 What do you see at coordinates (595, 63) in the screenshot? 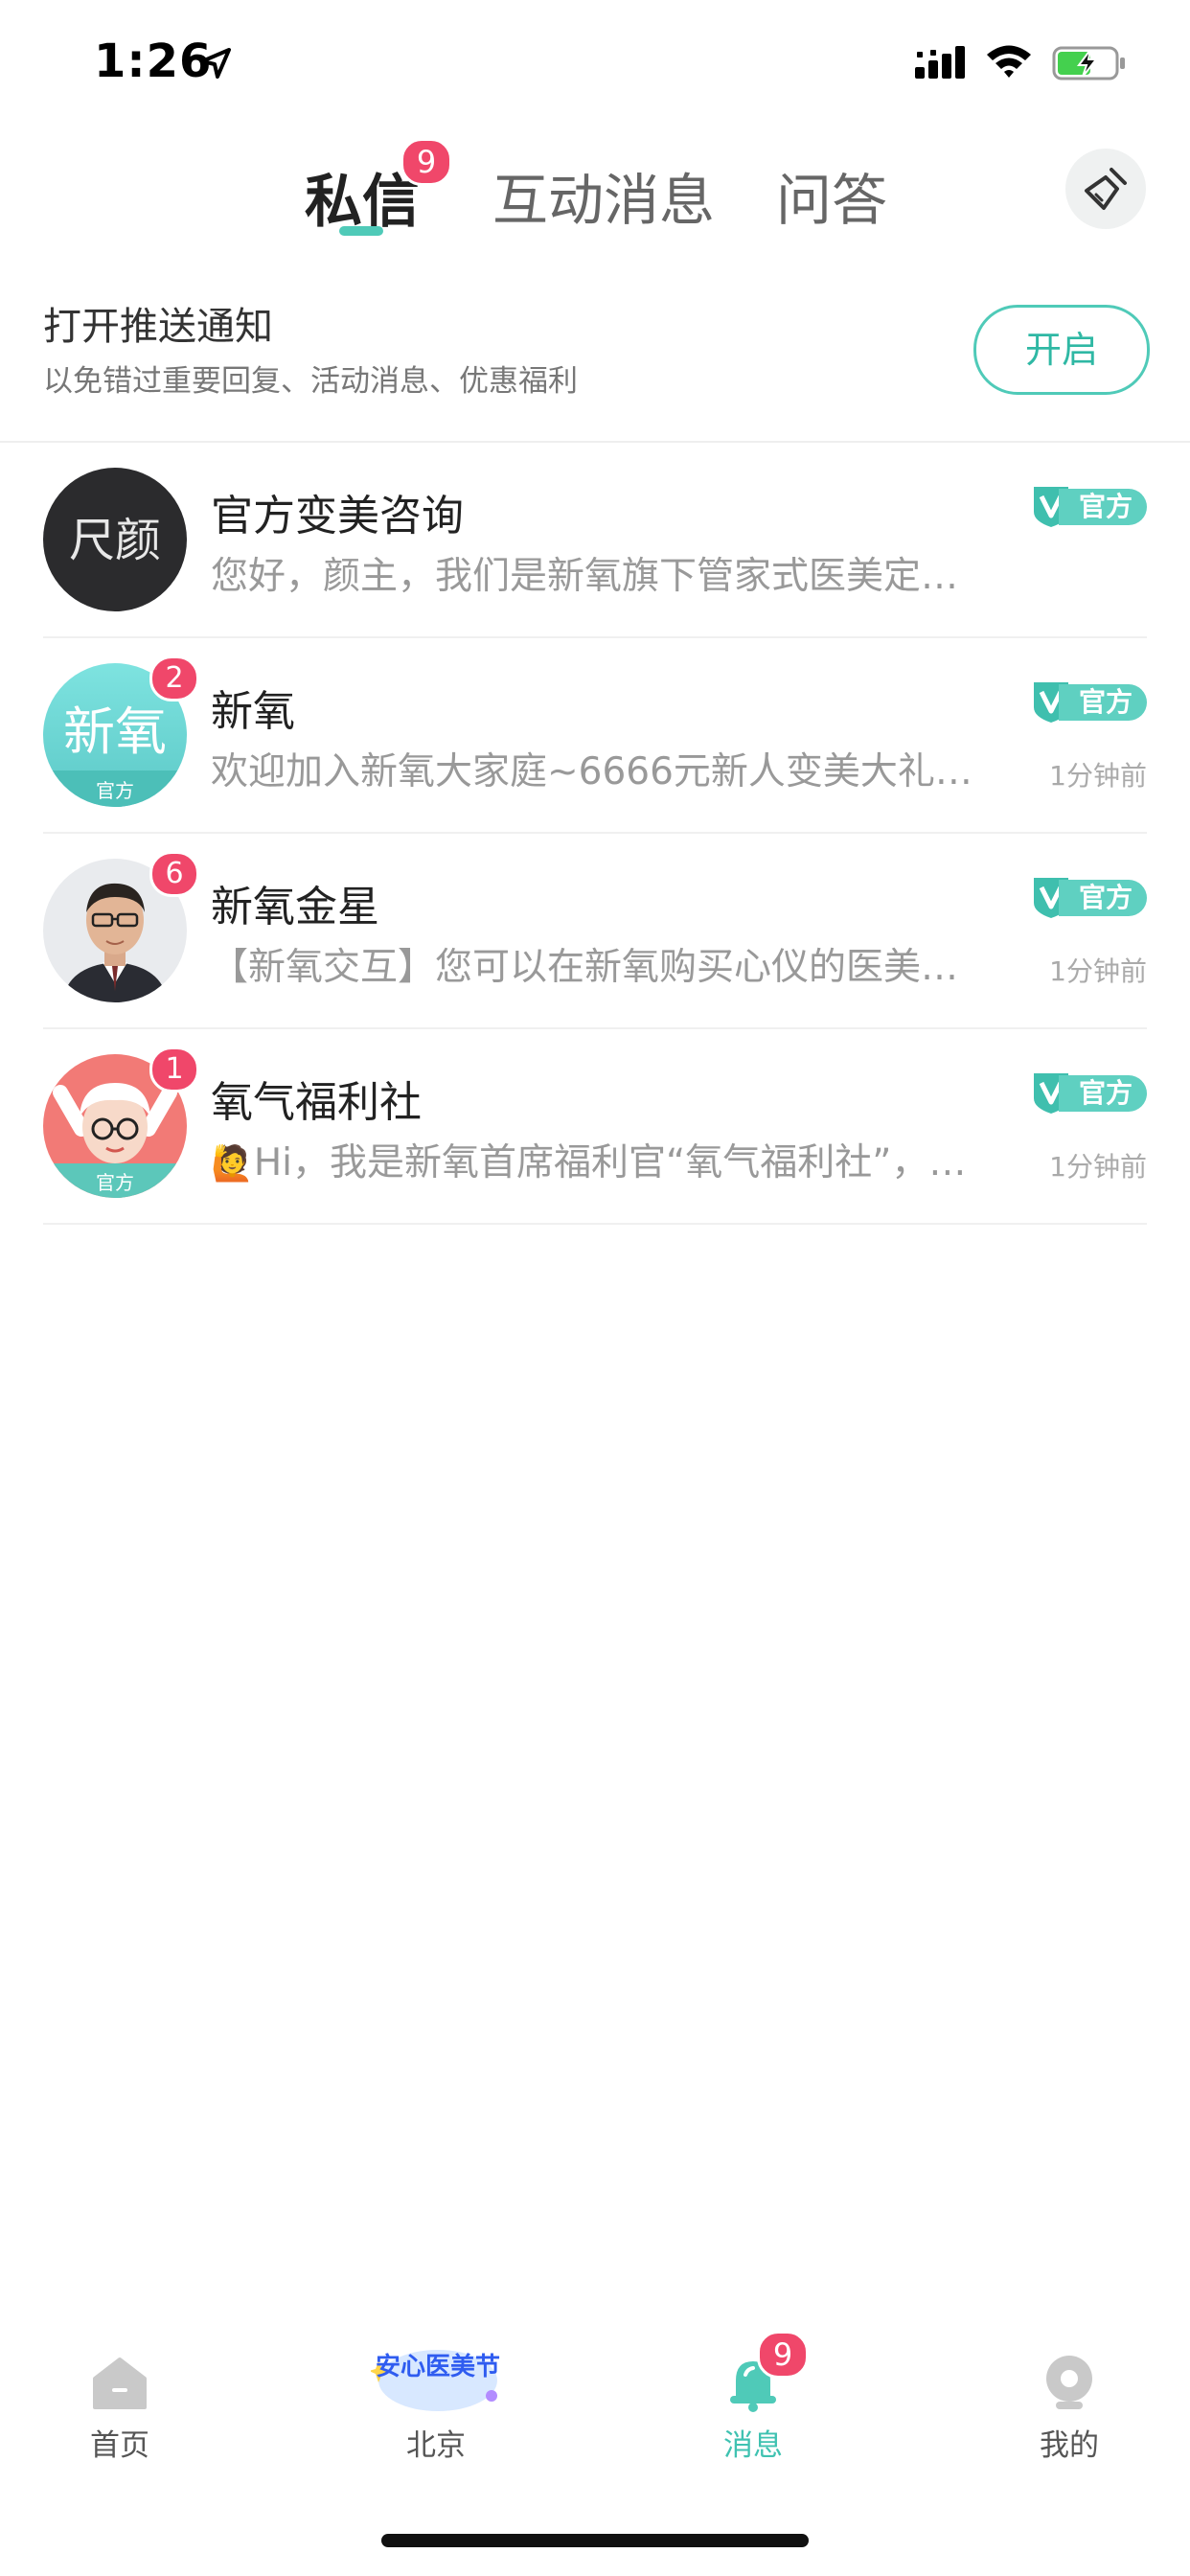
I see `status-bar: 1:26` at bounding box center [595, 63].